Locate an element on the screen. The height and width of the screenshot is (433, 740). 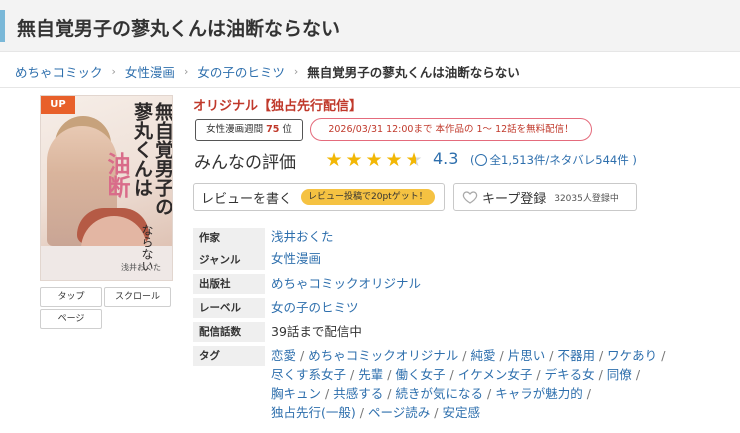
info-label: タグ is located at coordinates (229, 356).